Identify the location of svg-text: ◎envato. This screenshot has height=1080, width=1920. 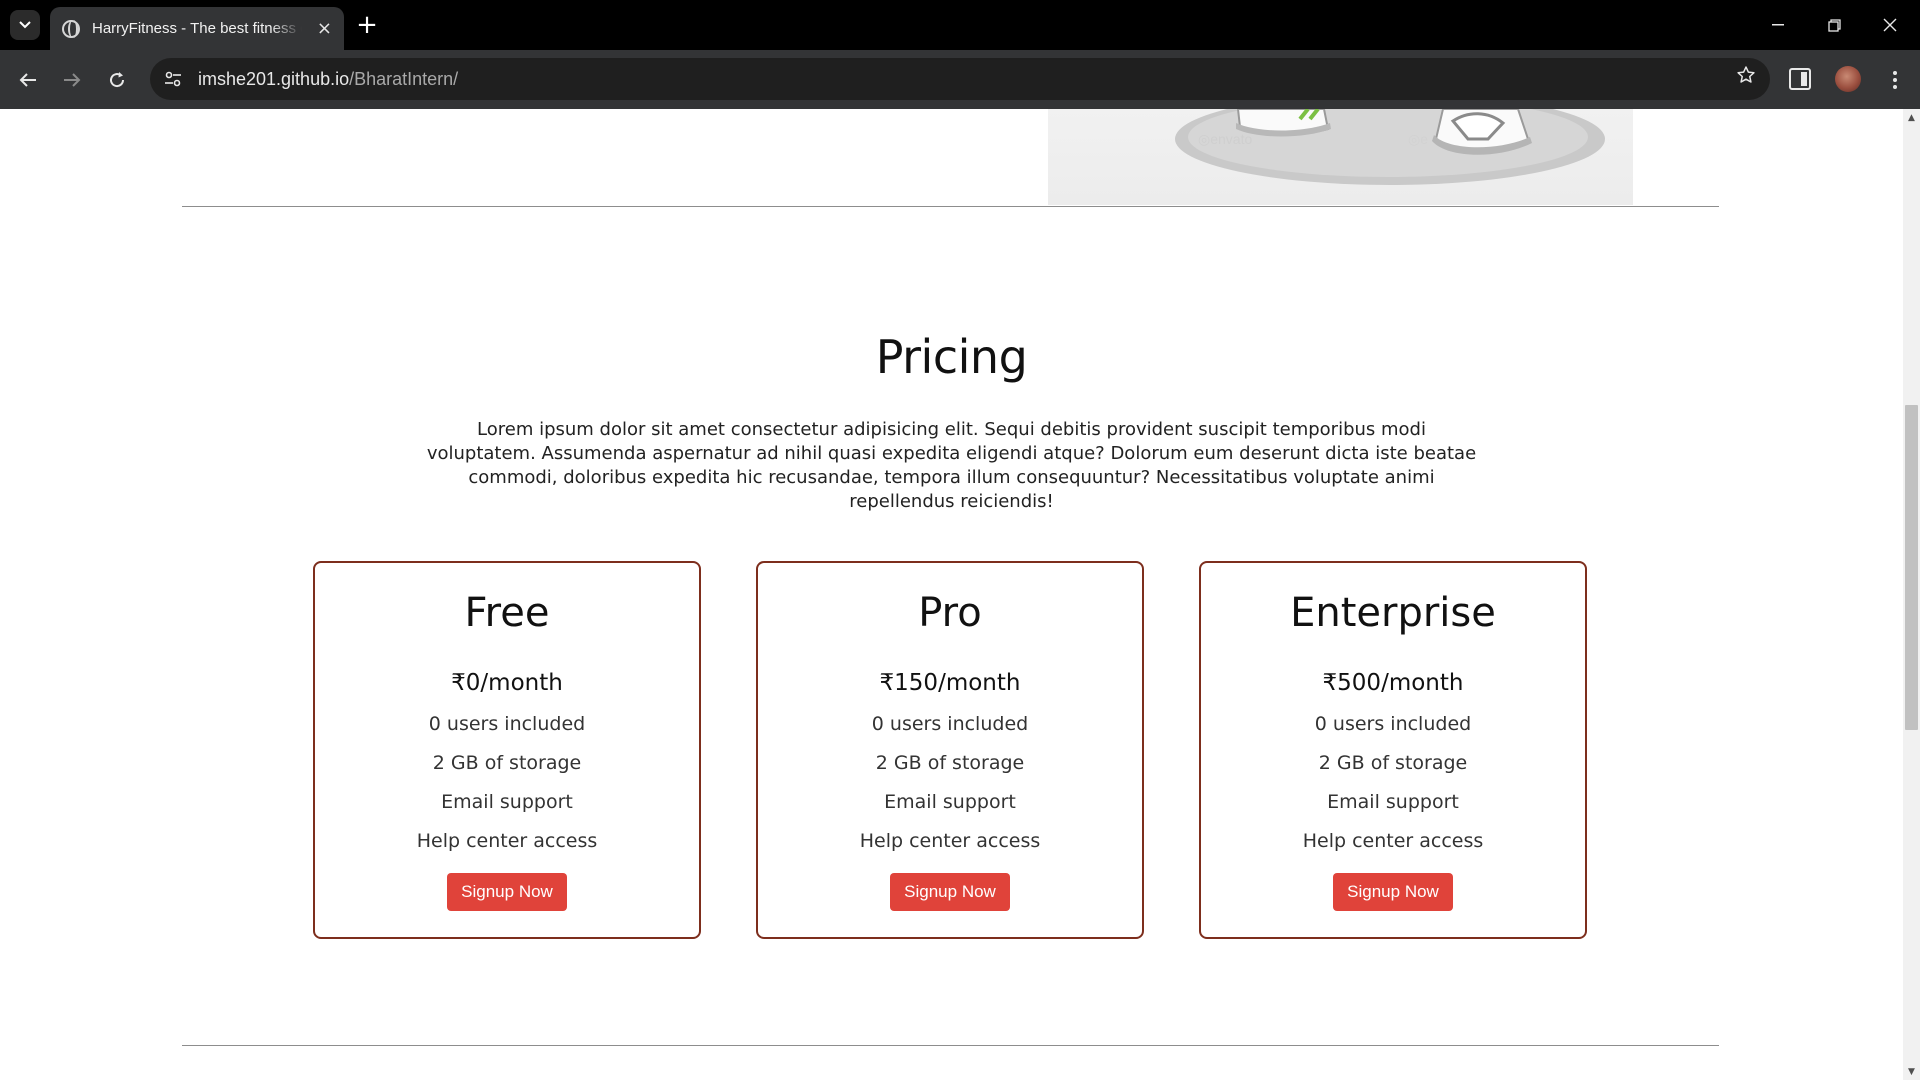
(1225, 139).